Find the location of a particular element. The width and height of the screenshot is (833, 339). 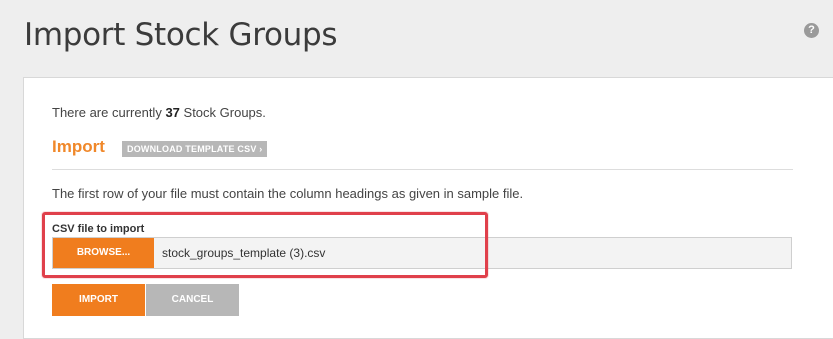

selected-file-name: stock_groups_template (3).csv is located at coordinates (244, 253).